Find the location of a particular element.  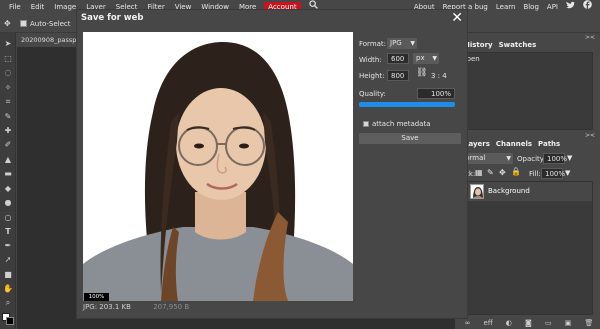

layers-bottom-bar: ∞ eff ◐ ◙ ▭ ▣ 🗑 is located at coordinates (529, 322).